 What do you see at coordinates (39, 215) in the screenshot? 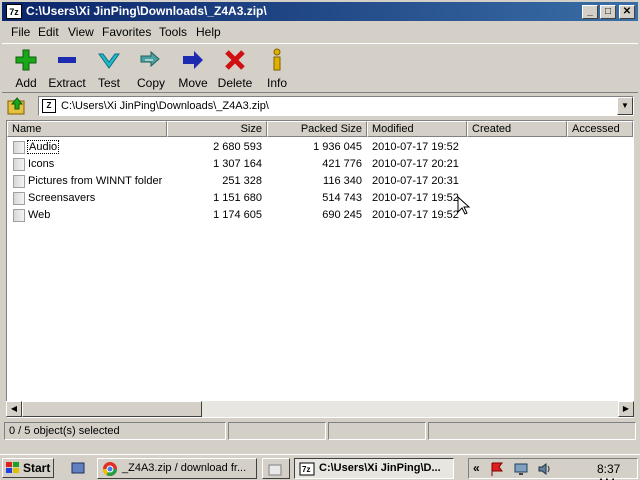
I see `item-name: Web` at bounding box center [39, 215].